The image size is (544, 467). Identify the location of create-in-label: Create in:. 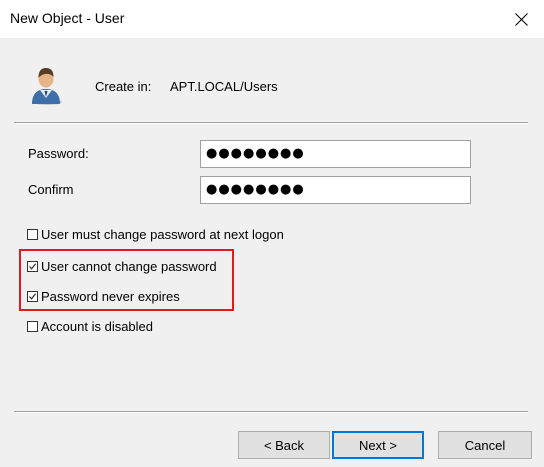
(123, 86).